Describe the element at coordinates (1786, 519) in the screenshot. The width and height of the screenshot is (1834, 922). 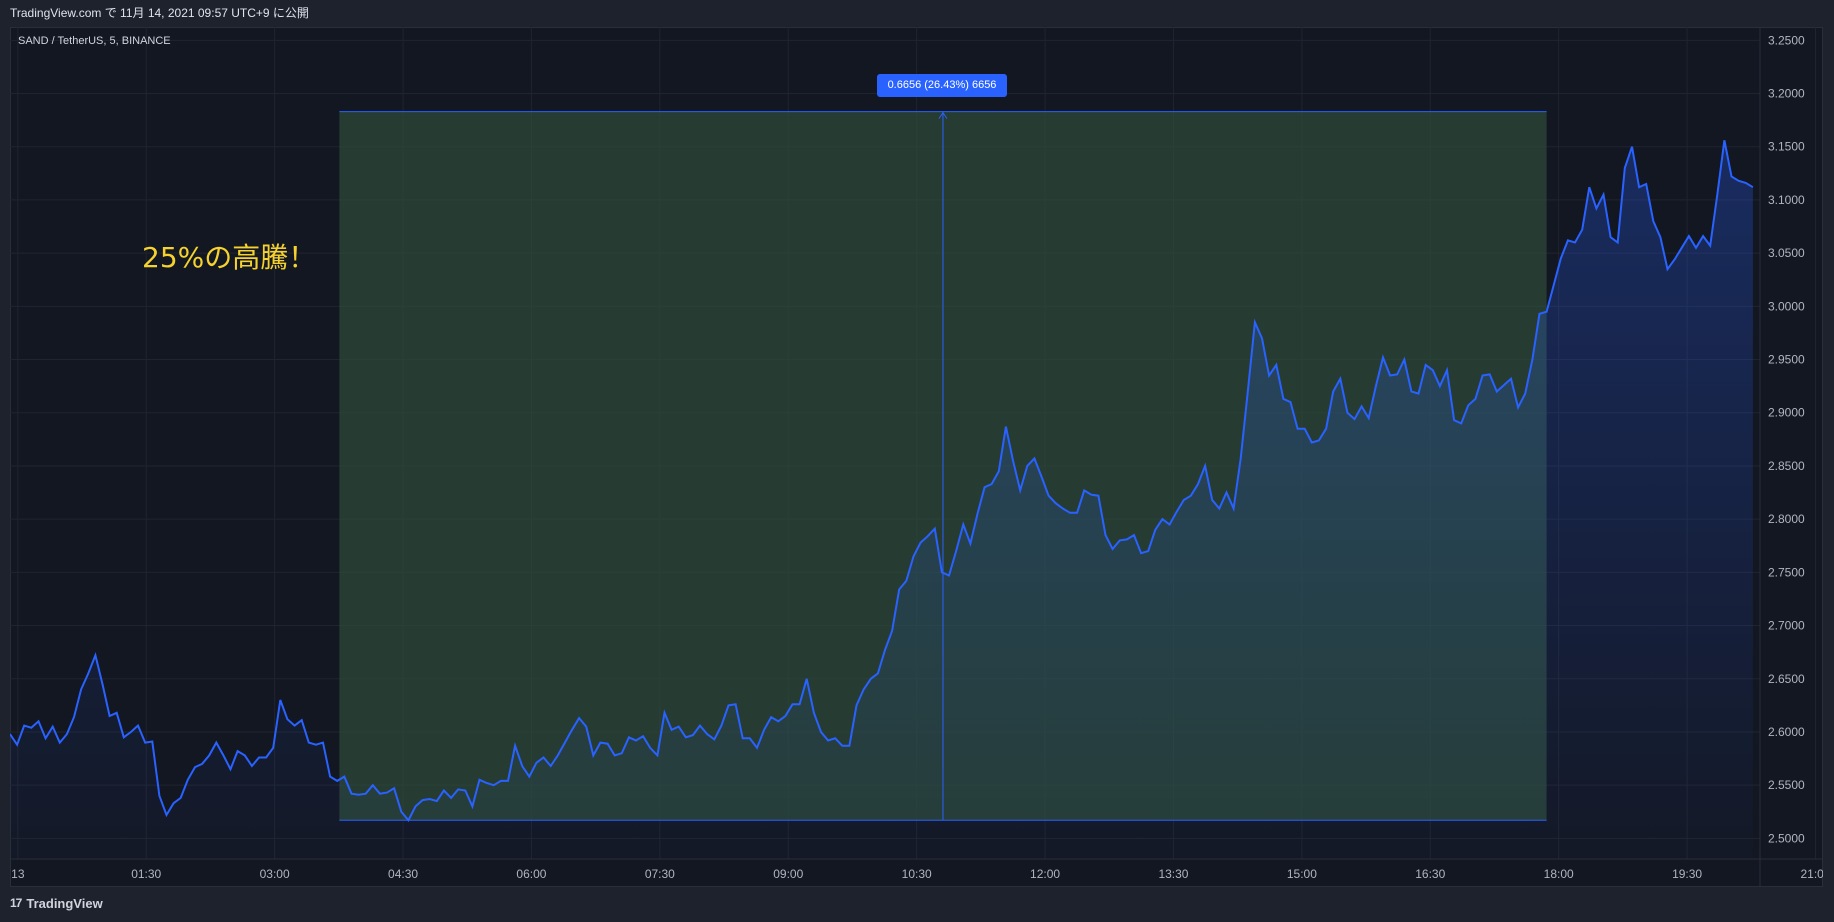
I see `y-tick-label: 2.8000` at that location.